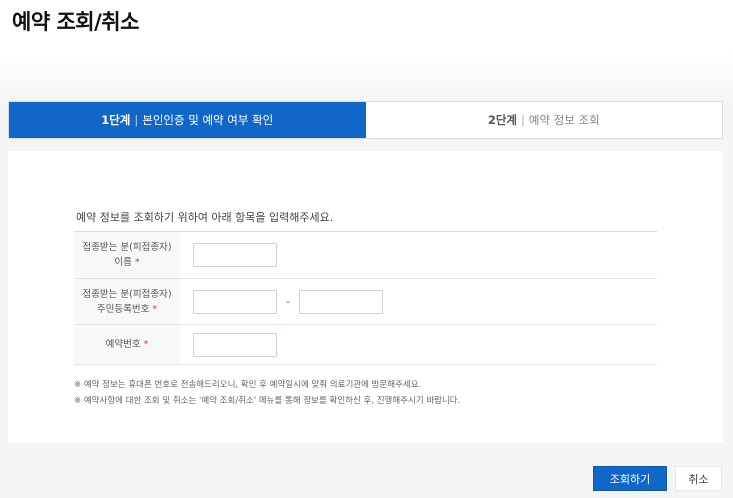  Describe the element at coordinates (116, 120) in the screenshot. I see `step-1-number: 1단계` at that location.